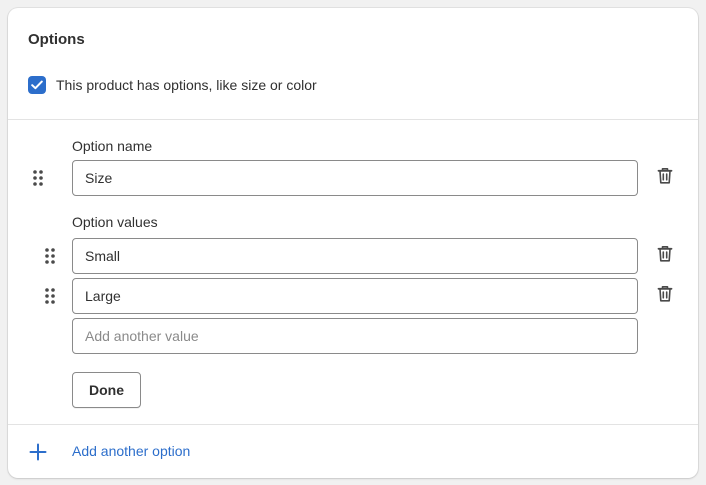  I want to click on option-values-label: Option values, so click(115, 222).